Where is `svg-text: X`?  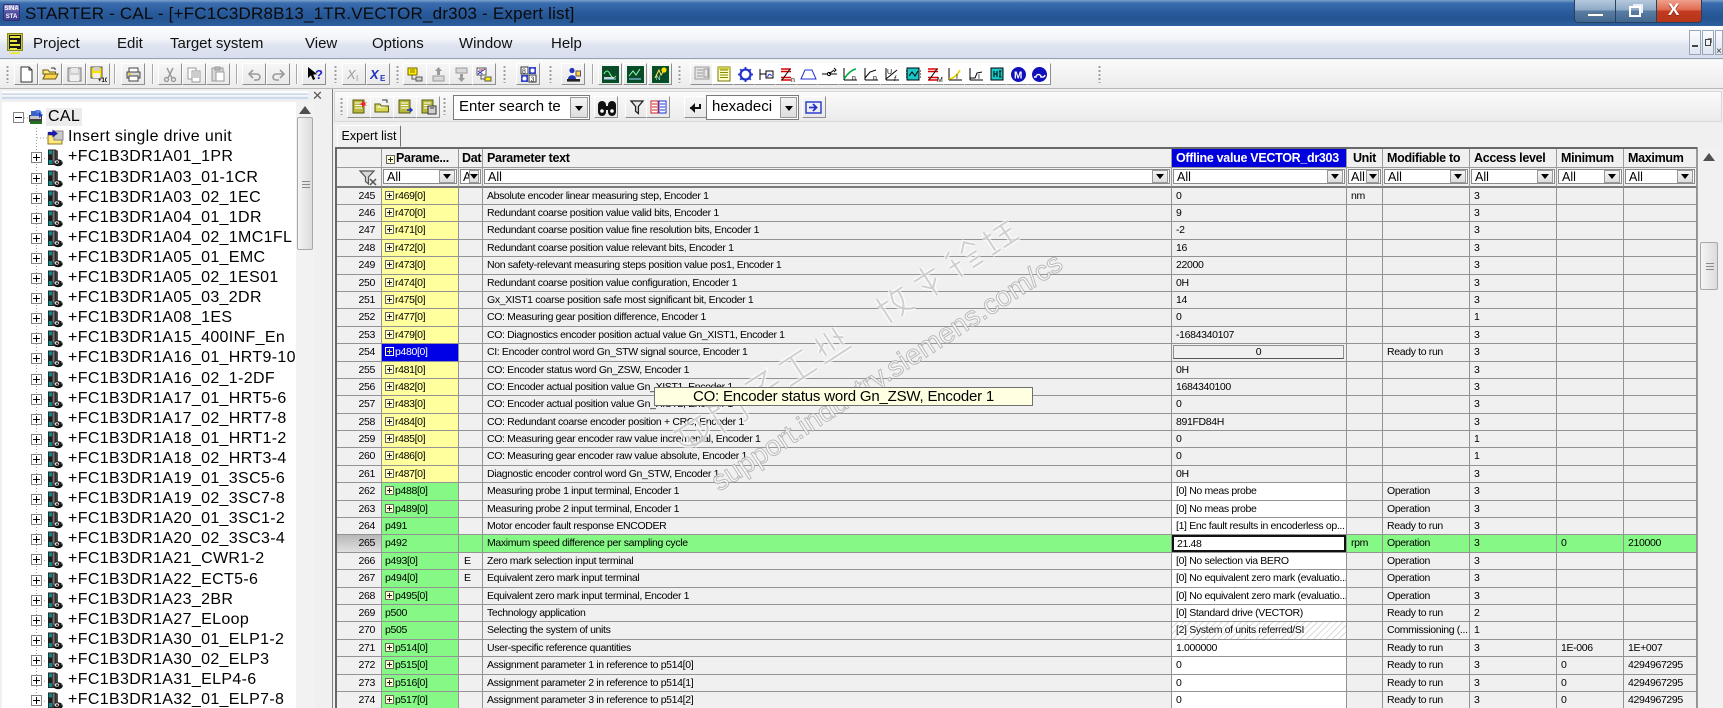 svg-text: X is located at coordinates (375, 74).